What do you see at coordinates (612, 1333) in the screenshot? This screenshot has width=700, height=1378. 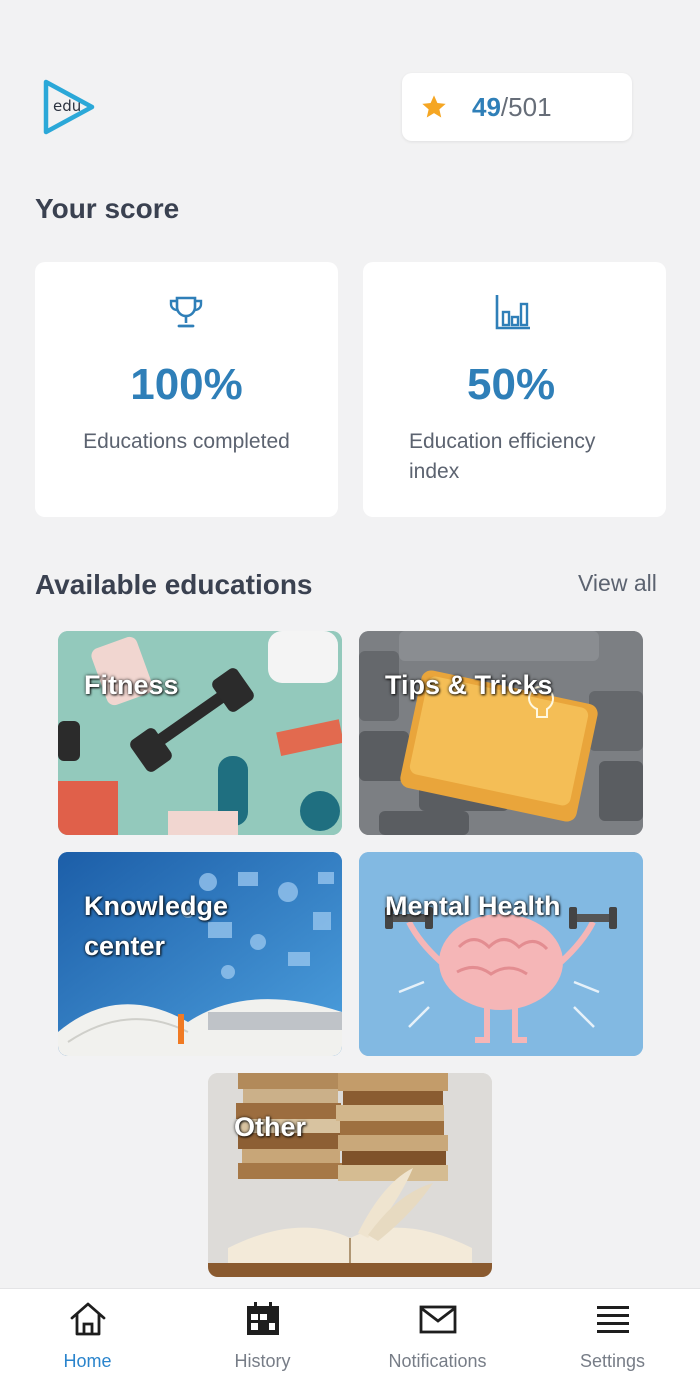 I see `tab-settings: Settings` at bounding box center [612, 1333].